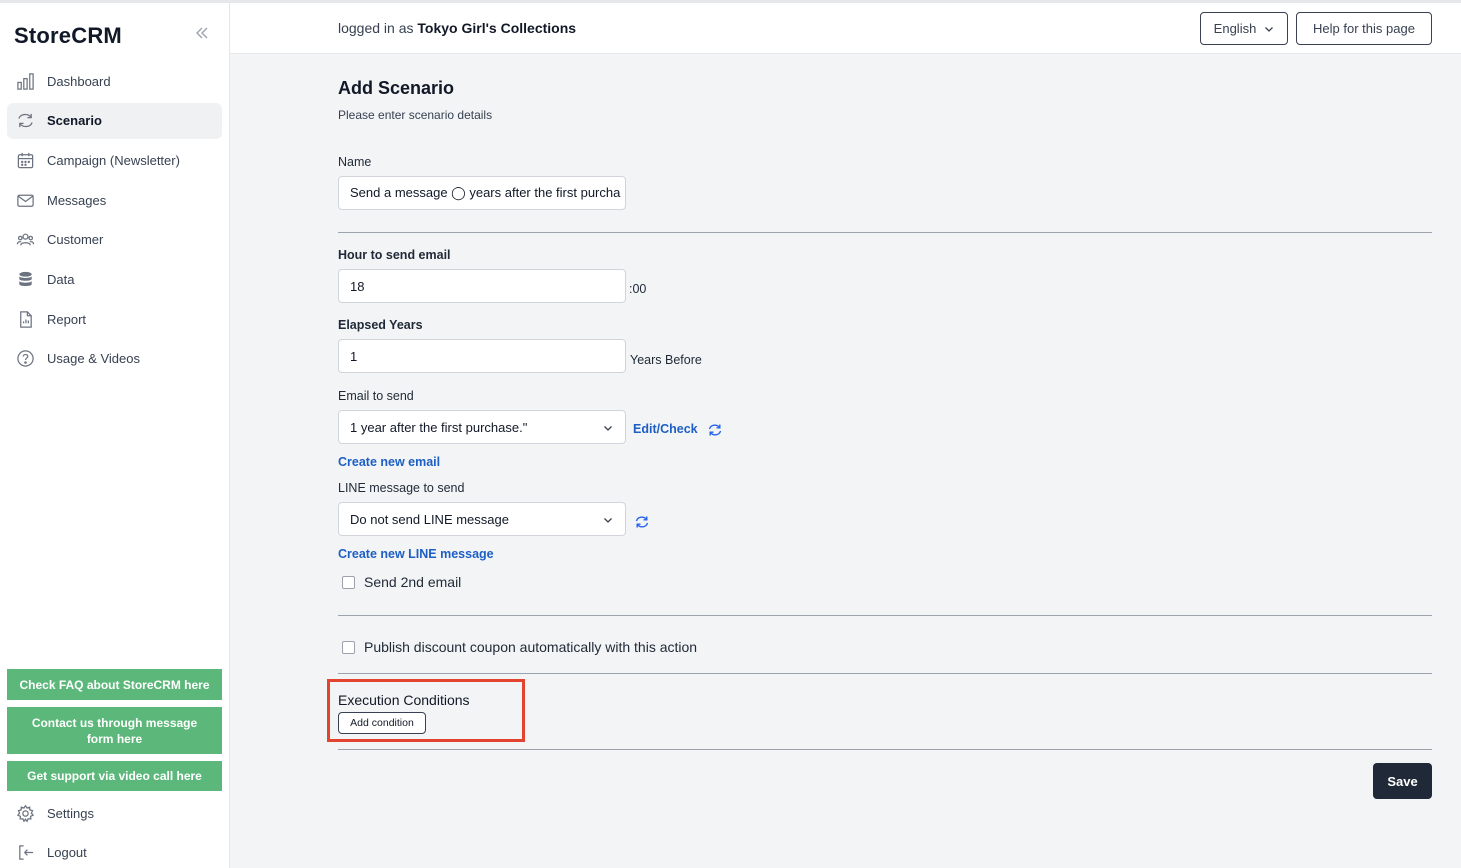  Describe the element at coordinates (25, 240) in the screenshot. I see `users-icon` at that location.